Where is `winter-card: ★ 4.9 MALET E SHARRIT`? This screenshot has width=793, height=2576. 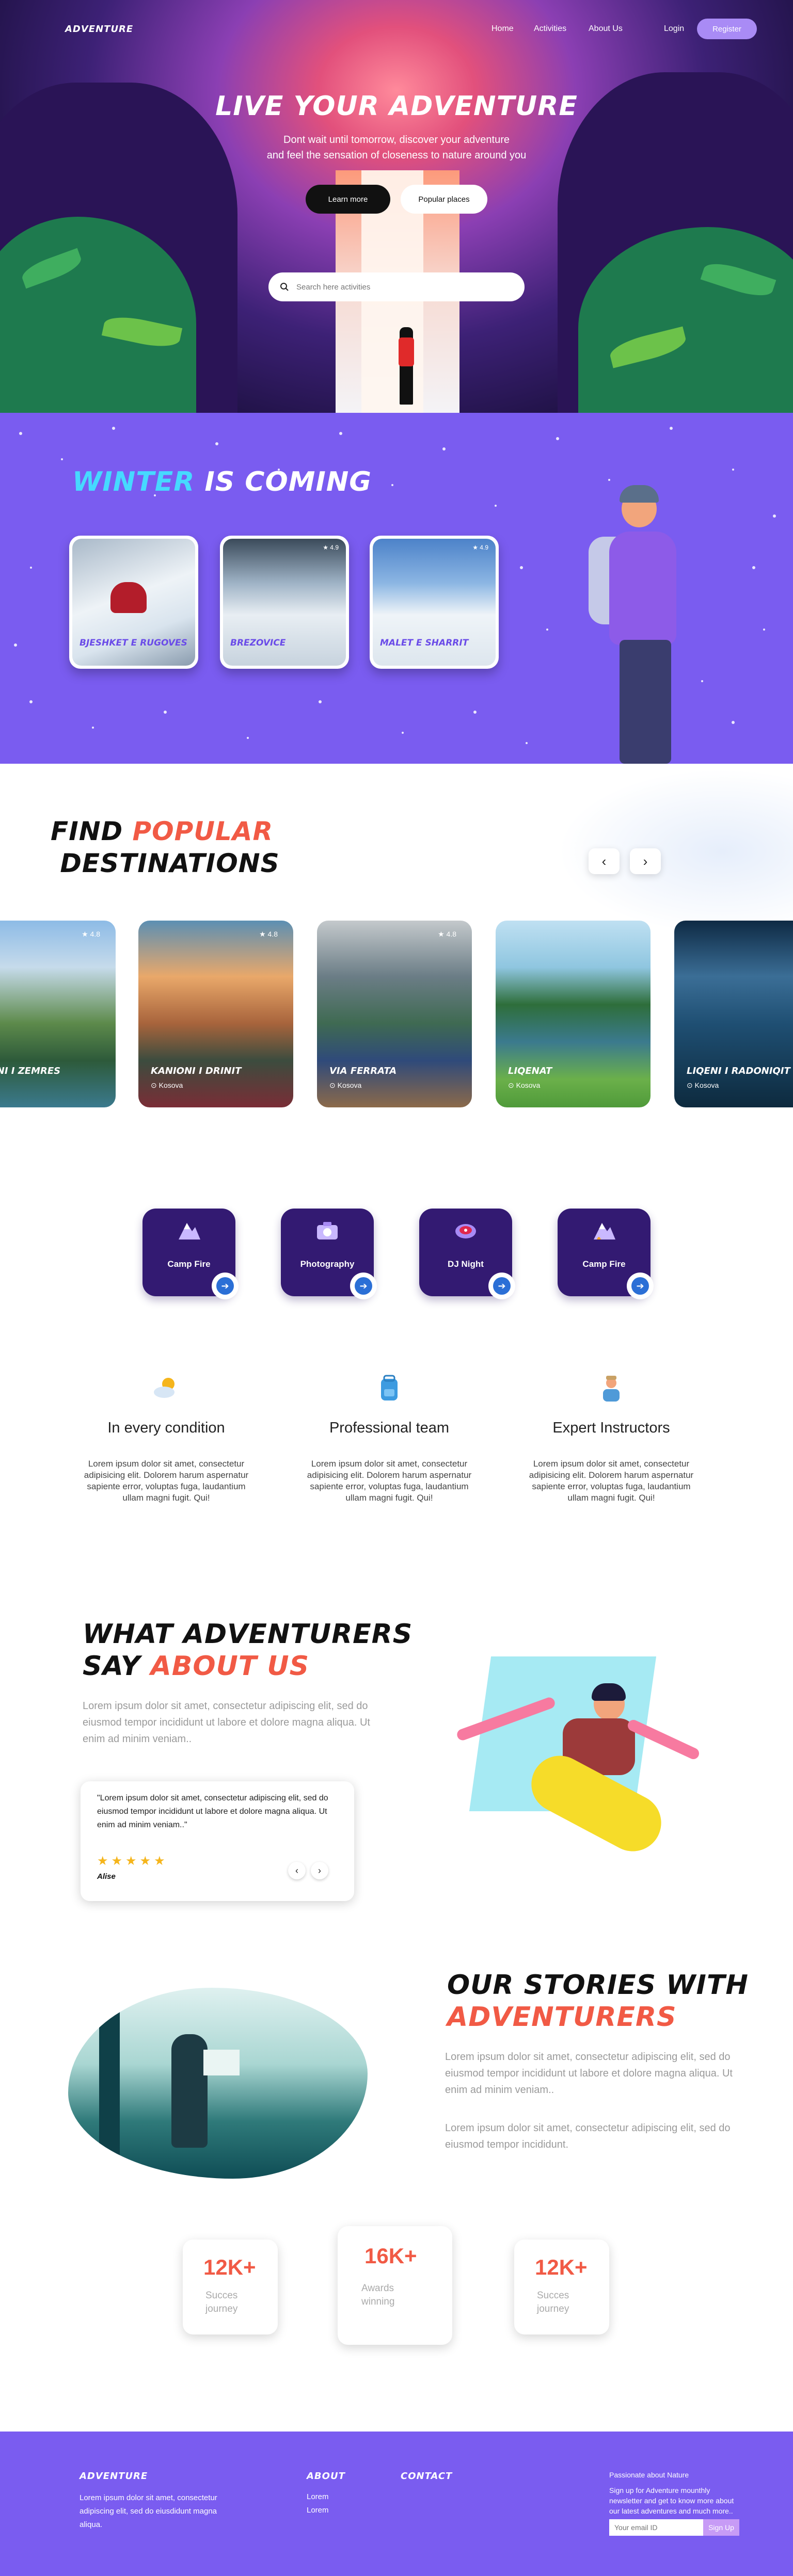
winter-card: ★ 4.9 MALET E SHARRIT is located at coordinates (434, 603).